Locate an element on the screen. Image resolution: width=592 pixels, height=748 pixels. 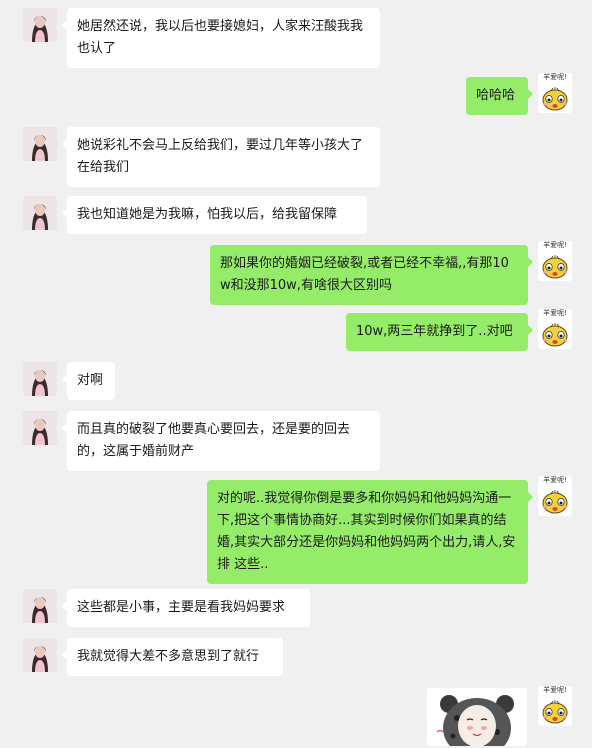
message-bubble-sent: 那如果你的婚姻已经破裂,或者已经不幸福,,有那10w和没那10w,有啥很大区别吗 is located at coordinates (371, 275).